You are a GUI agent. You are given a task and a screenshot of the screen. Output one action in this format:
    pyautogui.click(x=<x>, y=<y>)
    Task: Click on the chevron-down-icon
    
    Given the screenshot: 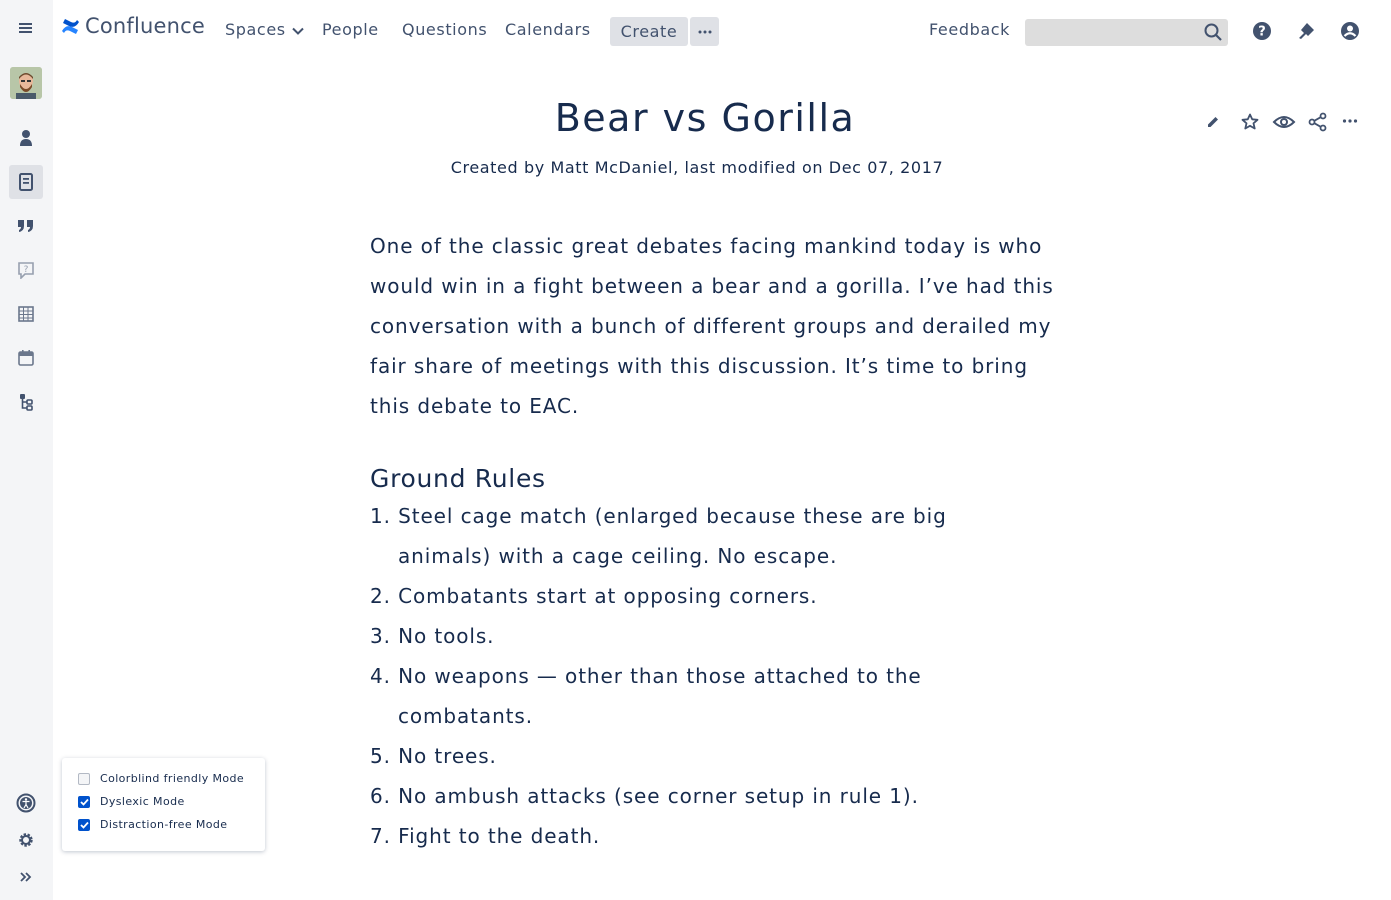 What is the action you would take?
    pyautogui.click(x=297, y=31)
    